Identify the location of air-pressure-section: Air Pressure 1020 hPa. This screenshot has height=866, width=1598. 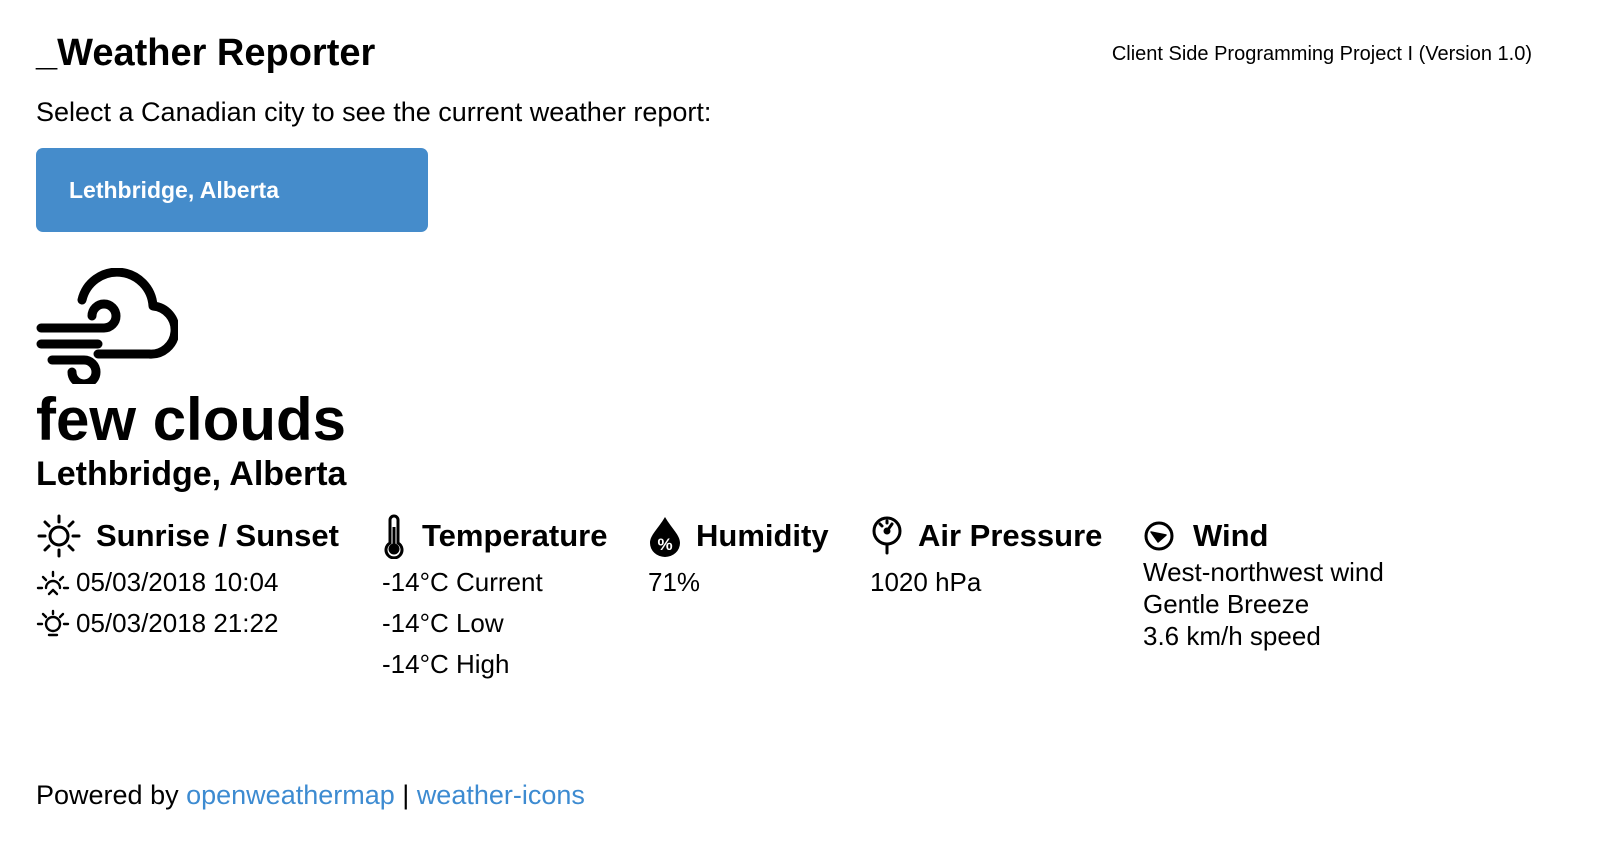
(986, 556).